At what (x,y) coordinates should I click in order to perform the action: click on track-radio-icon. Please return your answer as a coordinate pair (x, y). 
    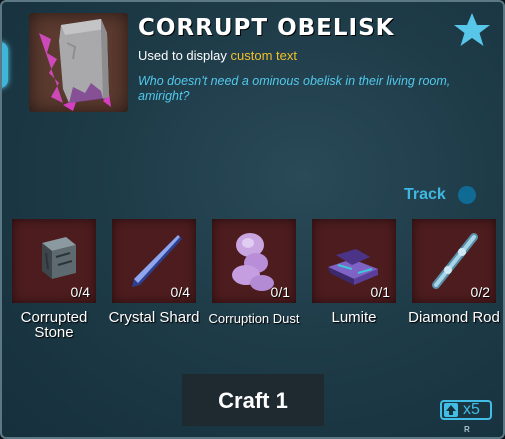
    Looking at the image, I should click on (466, 195).